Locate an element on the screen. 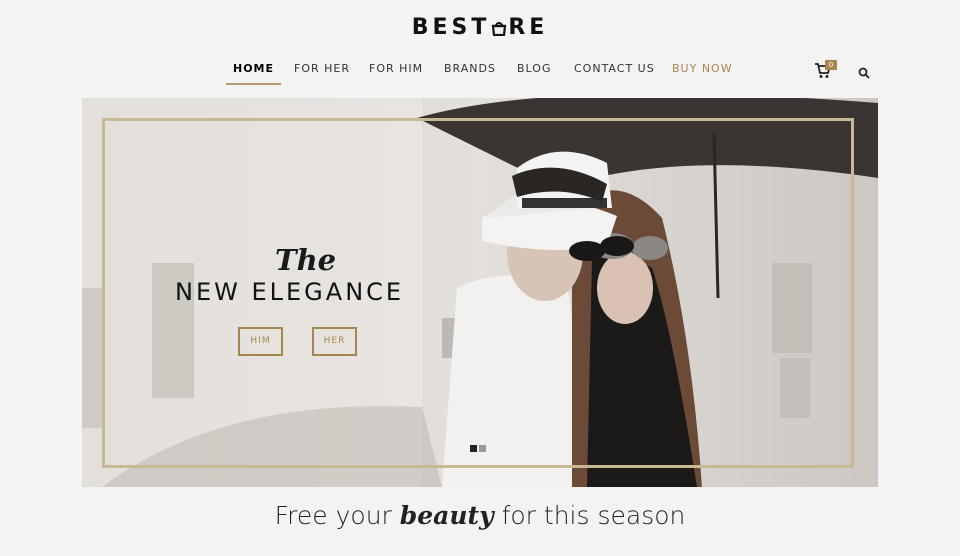 This screenshot has width=960, height=556. cart-count-badge: 0 is located at coordinates (831, 65).